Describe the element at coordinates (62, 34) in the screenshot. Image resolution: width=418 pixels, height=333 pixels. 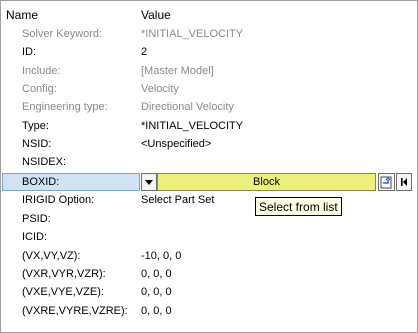
I see `row-label: Solver Keyword:` at that location.